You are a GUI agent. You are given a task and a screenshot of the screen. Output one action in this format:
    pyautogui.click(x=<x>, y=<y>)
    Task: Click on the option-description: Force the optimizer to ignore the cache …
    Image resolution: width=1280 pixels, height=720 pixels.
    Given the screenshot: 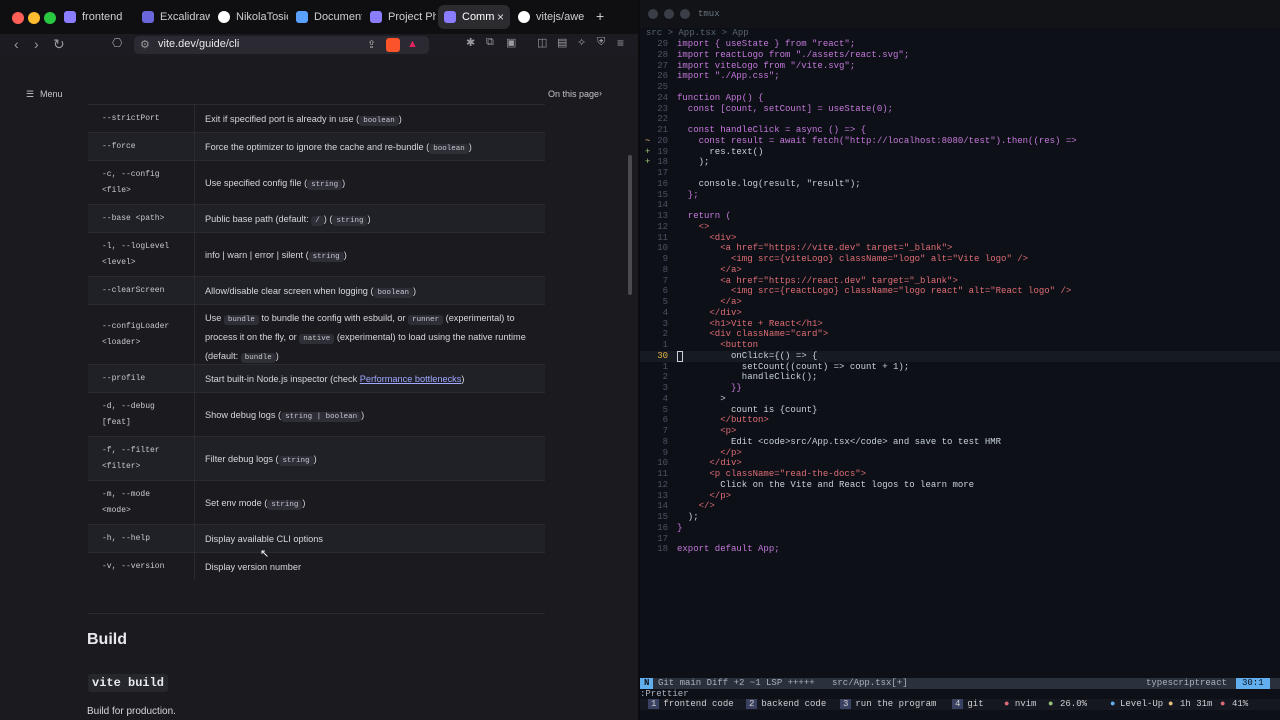 What is the action you would take?
    pyautogui.click(x=371, y=148)
    